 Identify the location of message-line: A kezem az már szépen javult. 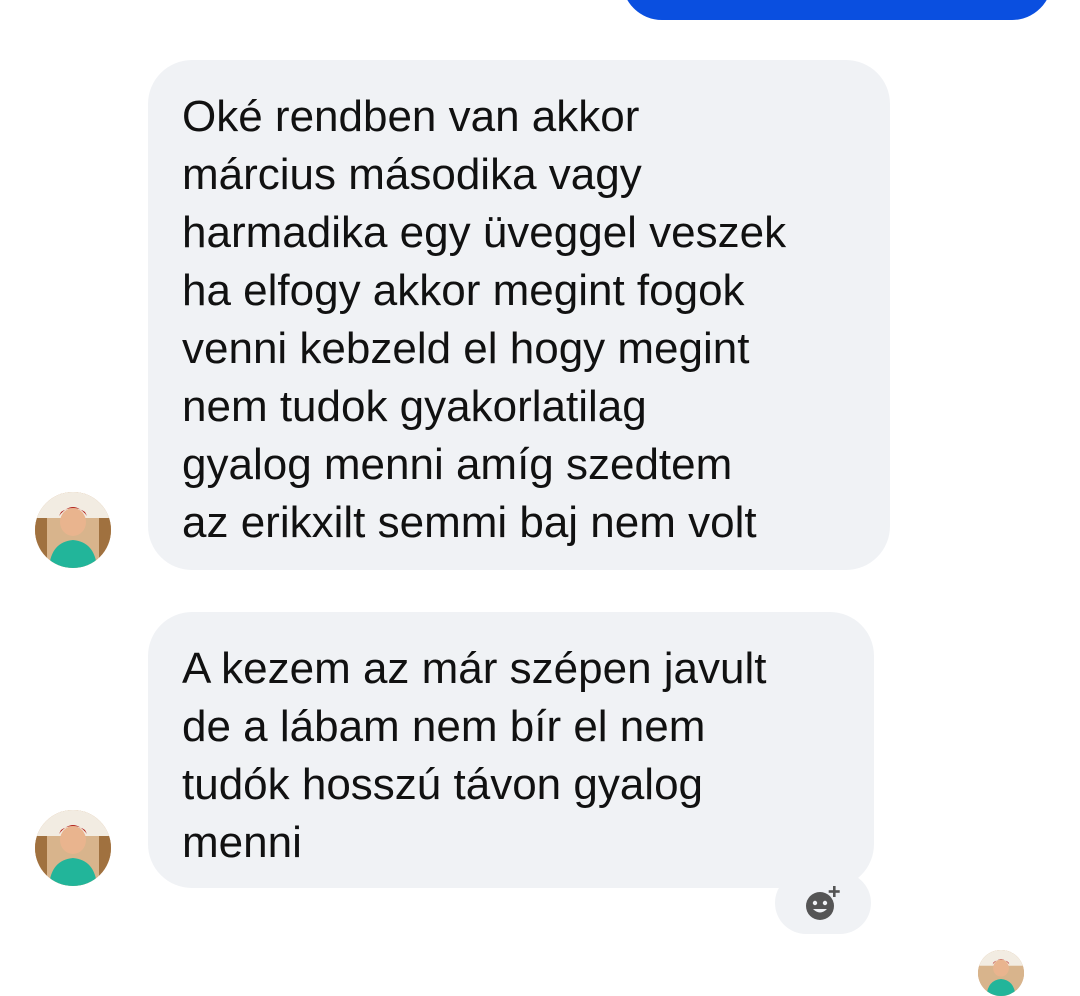
(474, 668).